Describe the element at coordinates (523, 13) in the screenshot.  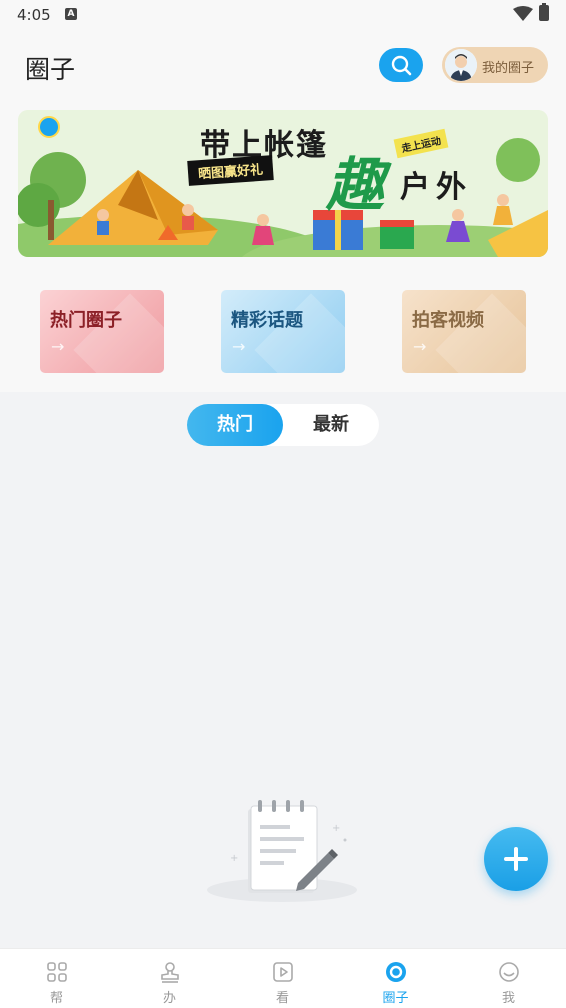
I see `wifi-icon` at that location.